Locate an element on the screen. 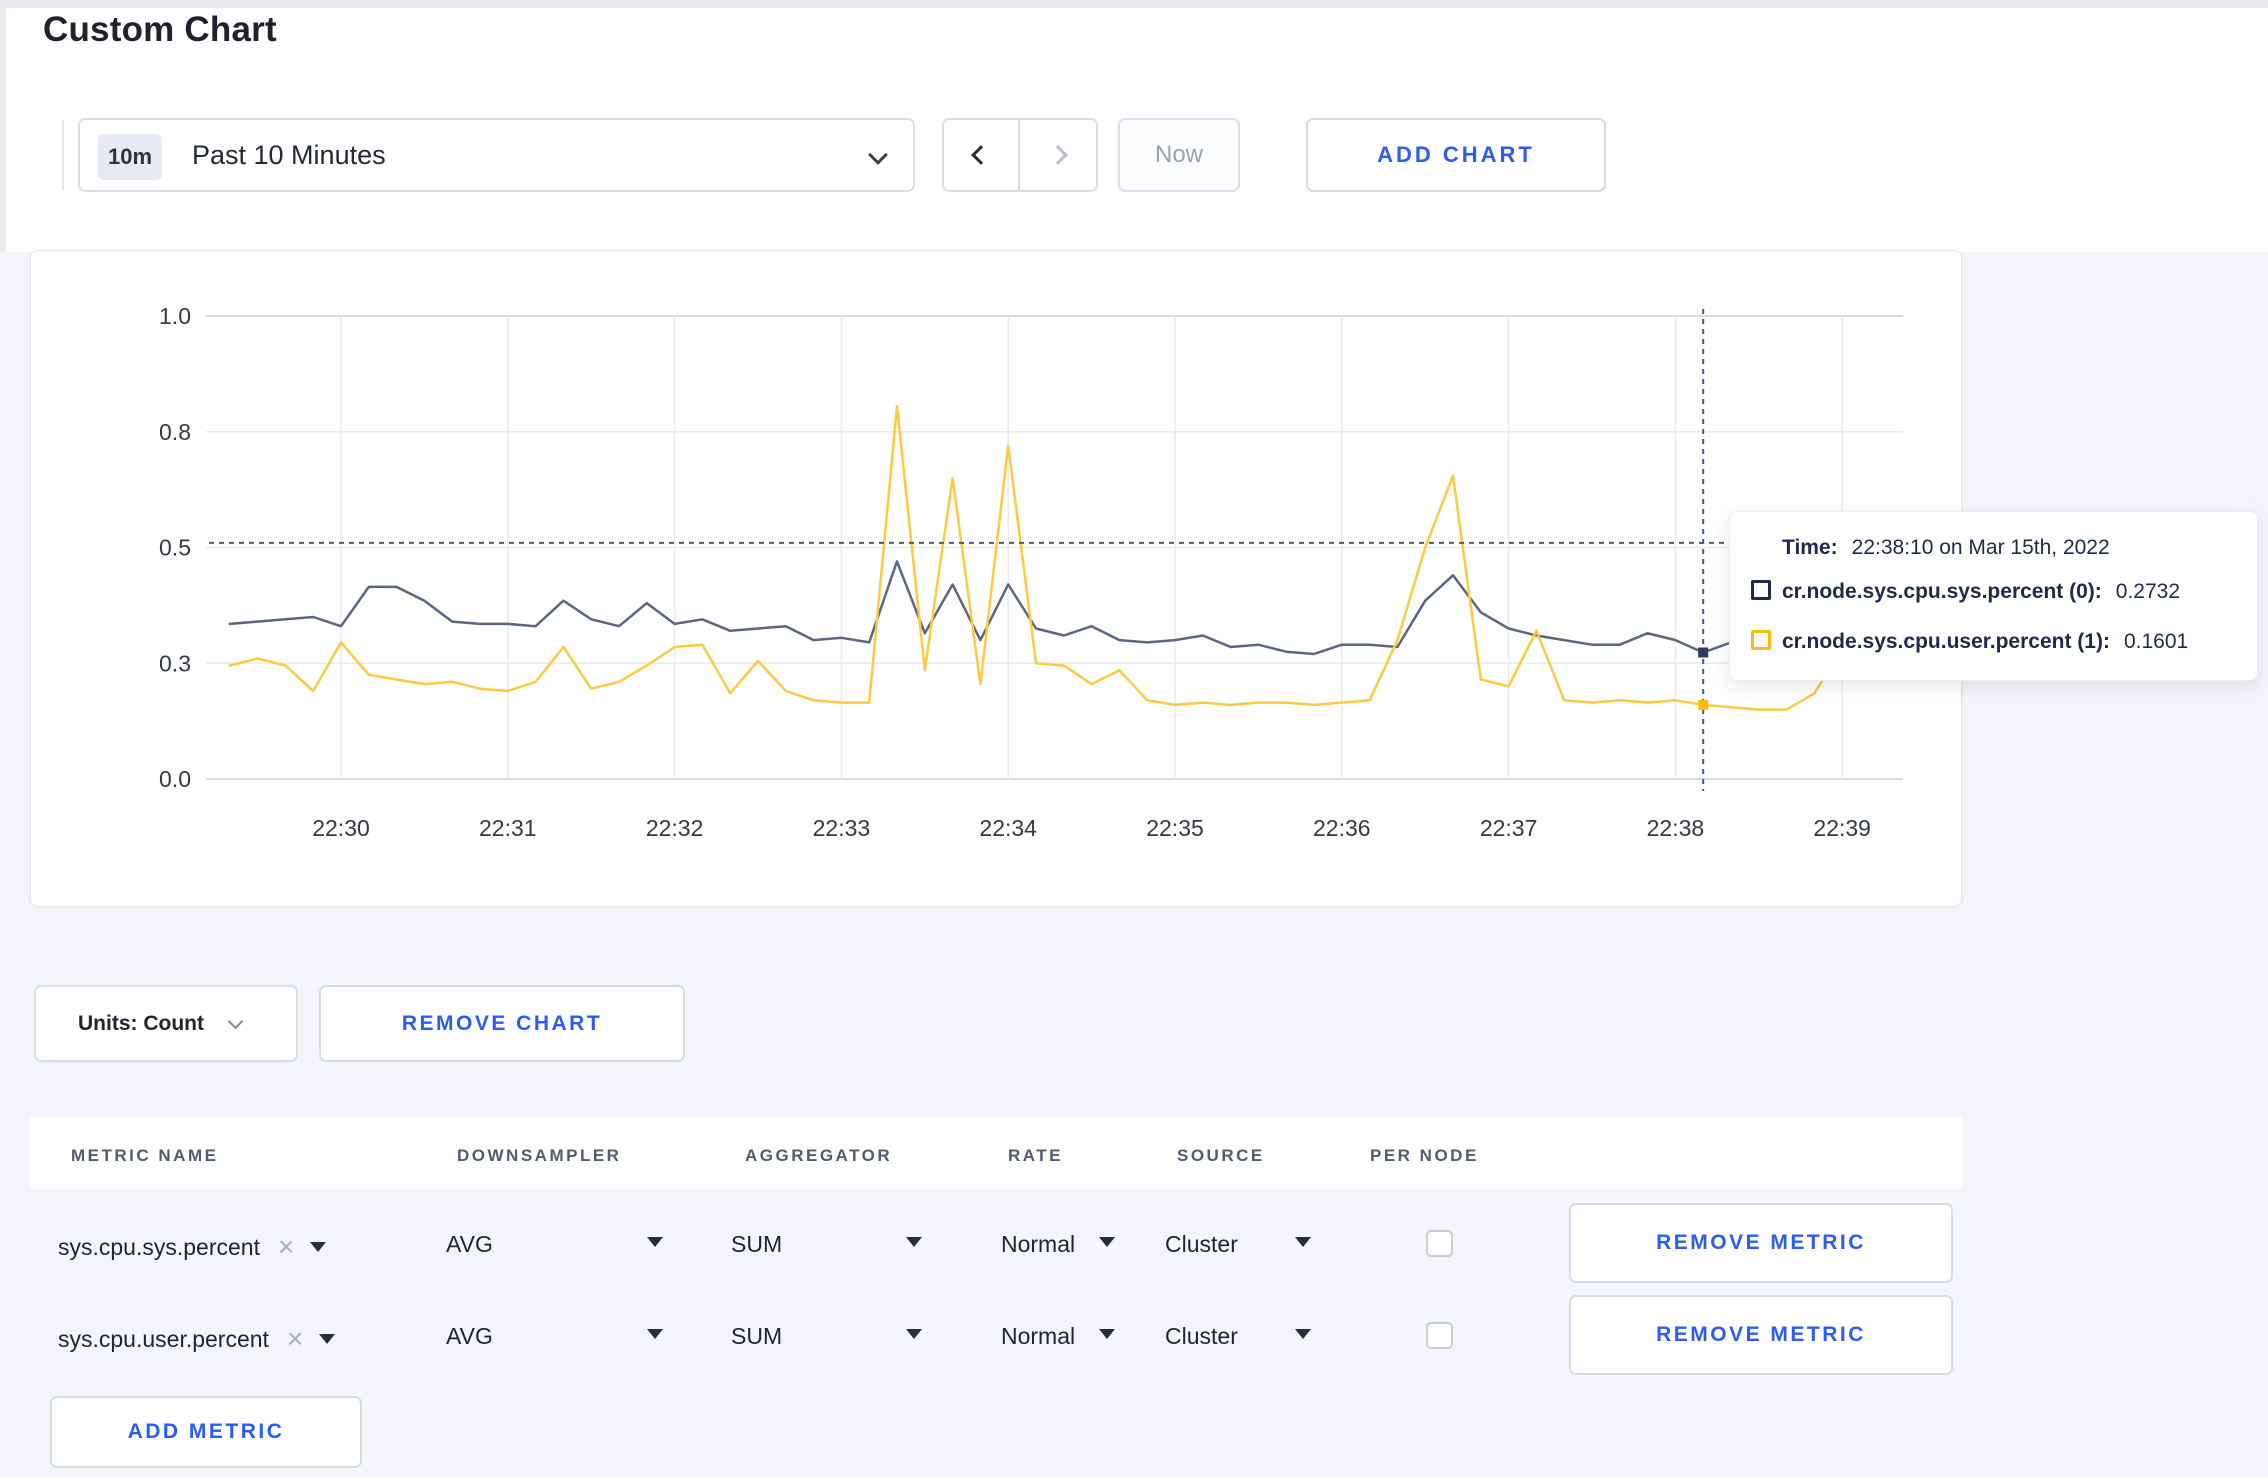 The image size is (2268, 1478). next-time-button is located at coordinates (1058, 155).